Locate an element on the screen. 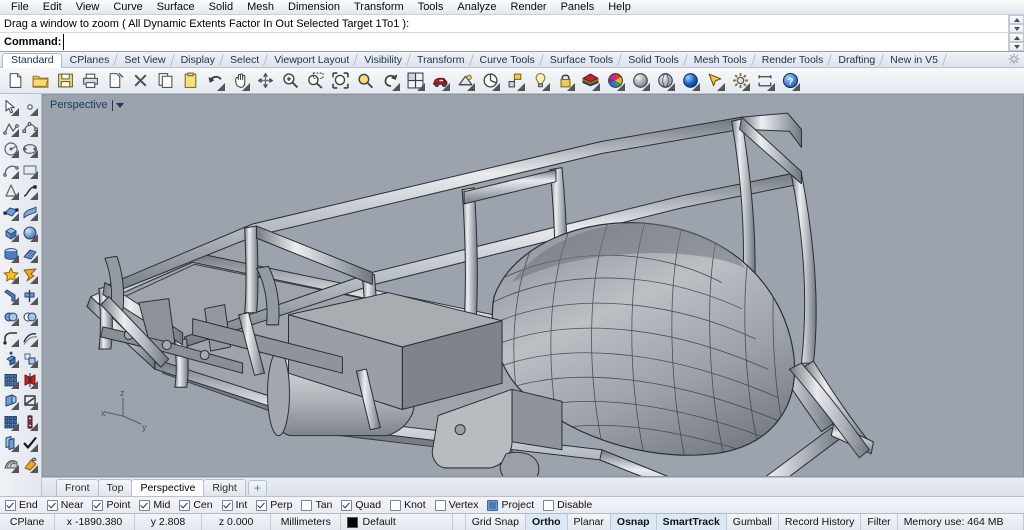 This screenshot has width=1024, height=530. toolbar-button-layers is located at coordinates (590, 81).